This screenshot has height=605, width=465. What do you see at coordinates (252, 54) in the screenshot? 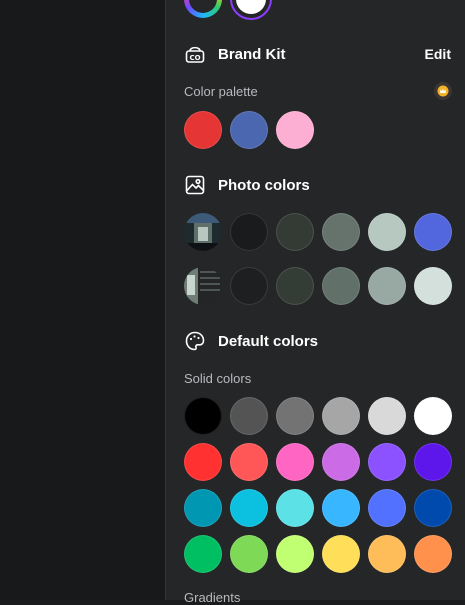
I see `brand-kit-title: Brand Kit` at bounding box center [252, 54].